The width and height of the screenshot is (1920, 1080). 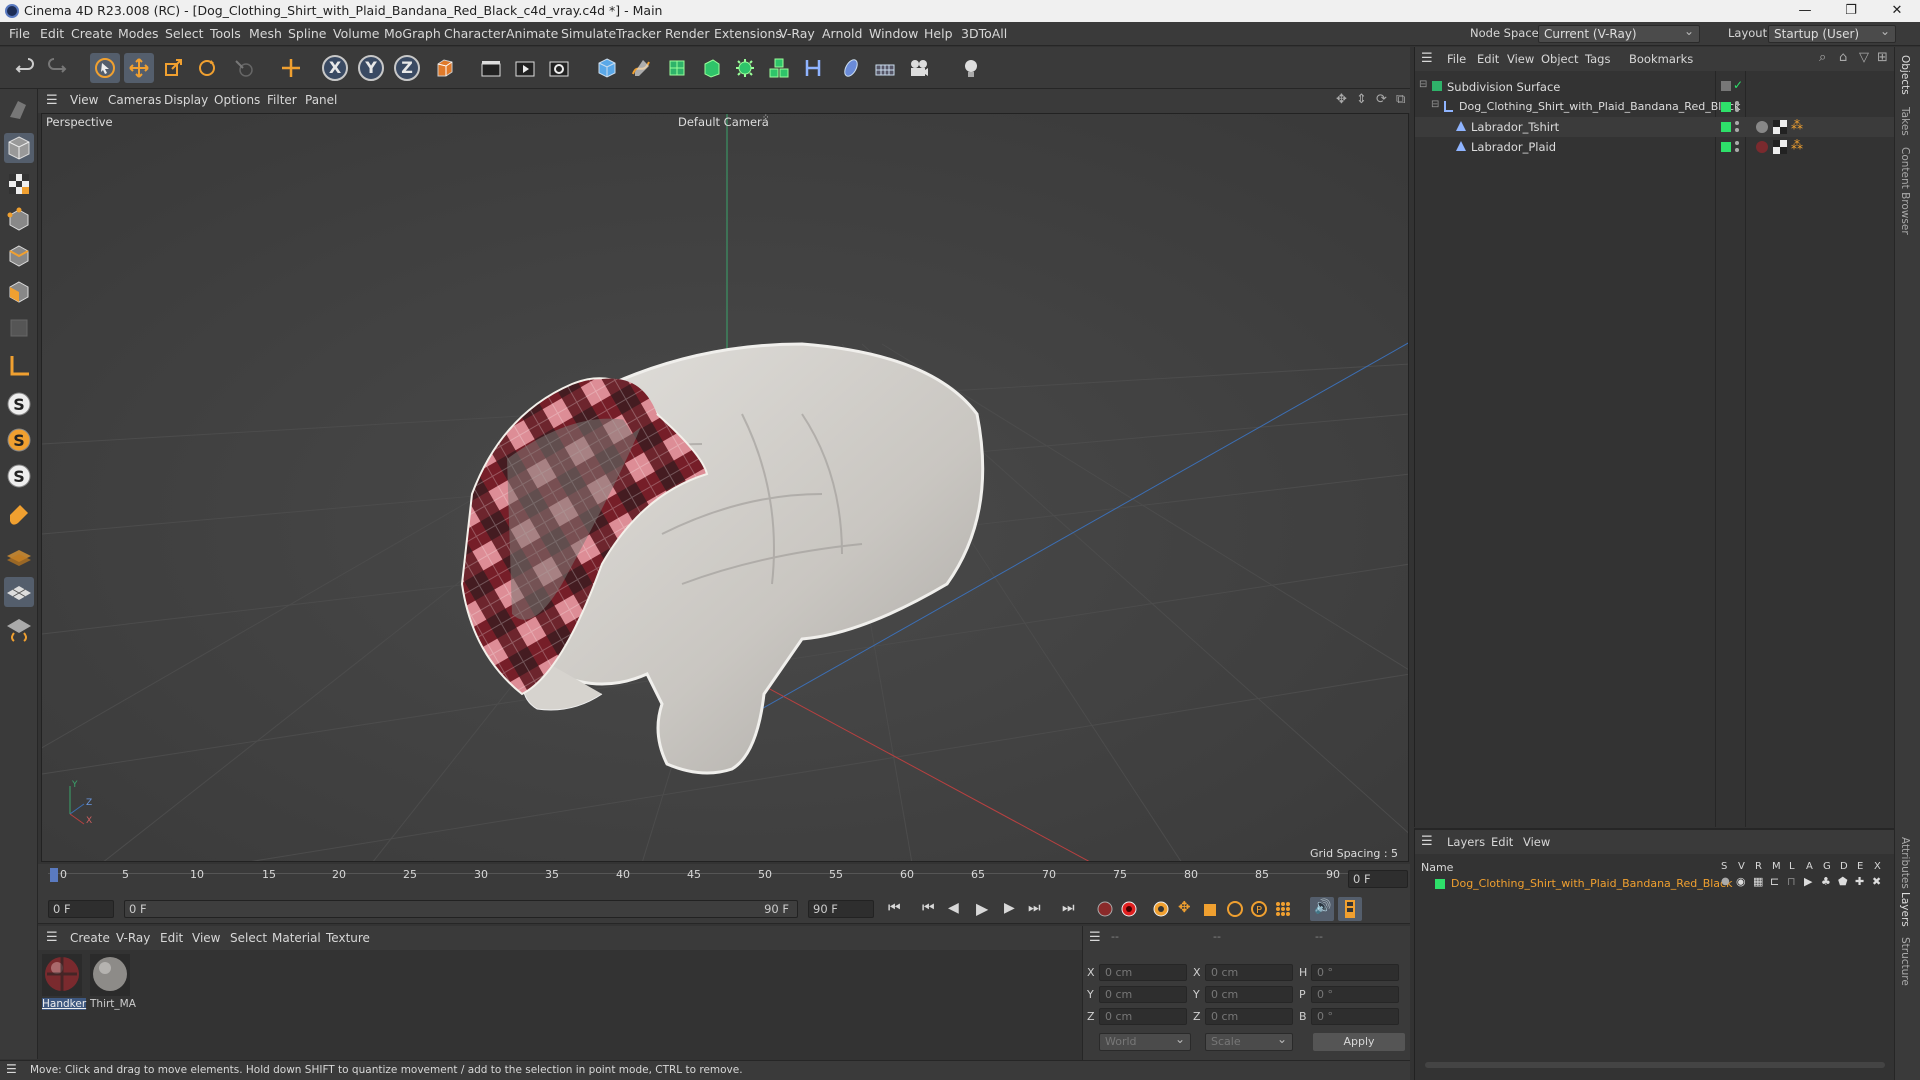 I want to click on menu-spline: Spline, so click(x=307, y=33).